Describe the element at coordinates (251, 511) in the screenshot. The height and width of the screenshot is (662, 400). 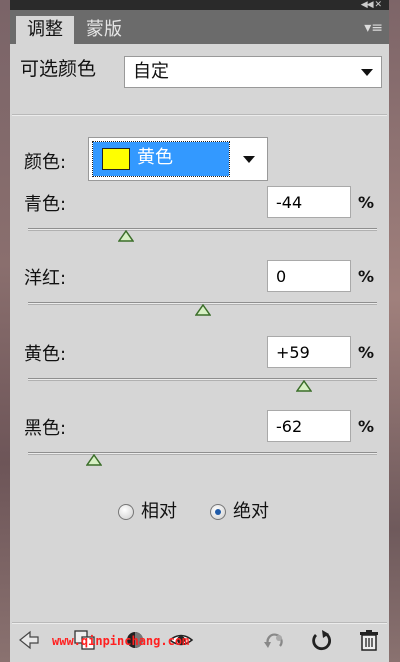
I see `radio-label: 绝对` at that location.